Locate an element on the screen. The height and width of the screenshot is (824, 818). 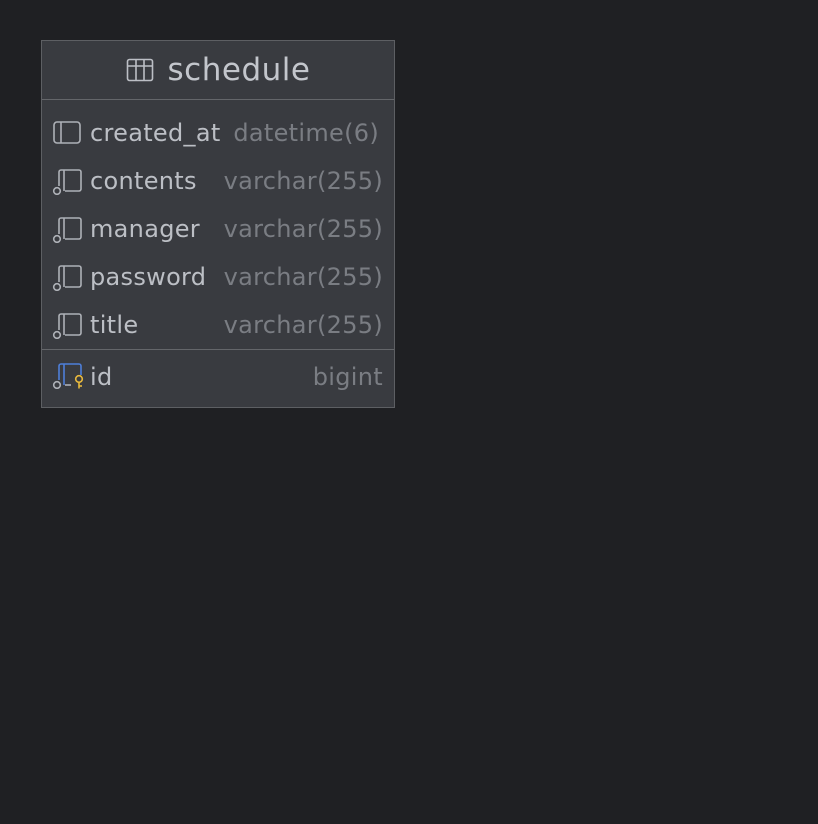
column-type: bigint is located at coordinates (347, 377).